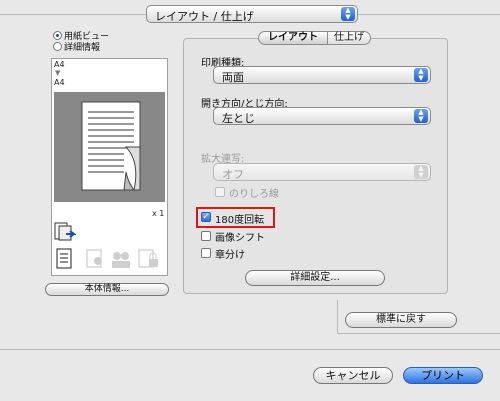 Image resolution: width=500 pixels, height=401 pixels. What do you see at coordinates (220, 192) in the screenshot?
I see `margin-line-checkbox` at bounding box center [220, 192].